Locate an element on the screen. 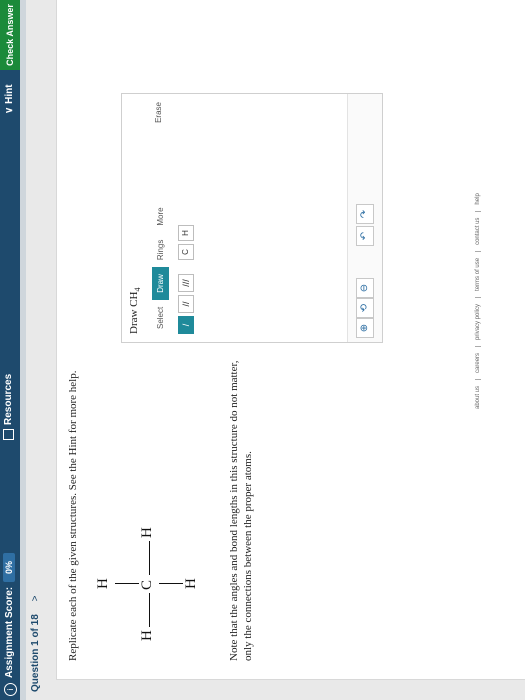 The width and height of the screenshot is (525, 700). atom-h-bottom: H is located at coordinates (191, 583).